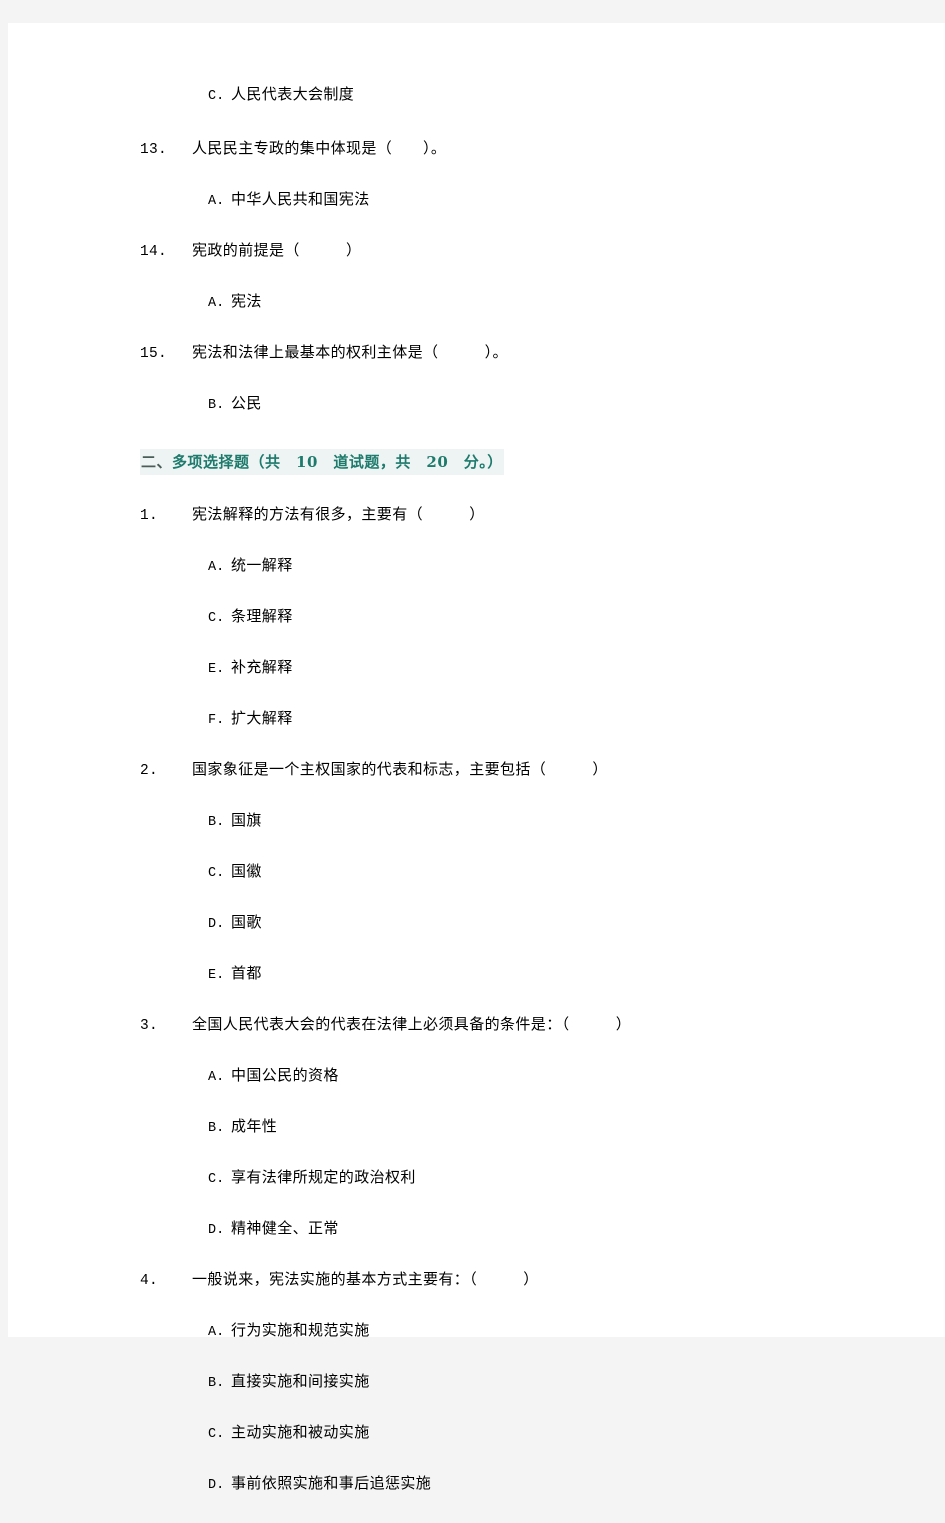 This screenshot has height=1523, width=945. Describe the element at coordinates (300, 1381) in the screenshot. I see `option-text: 直接实施和间接实施` at that location.